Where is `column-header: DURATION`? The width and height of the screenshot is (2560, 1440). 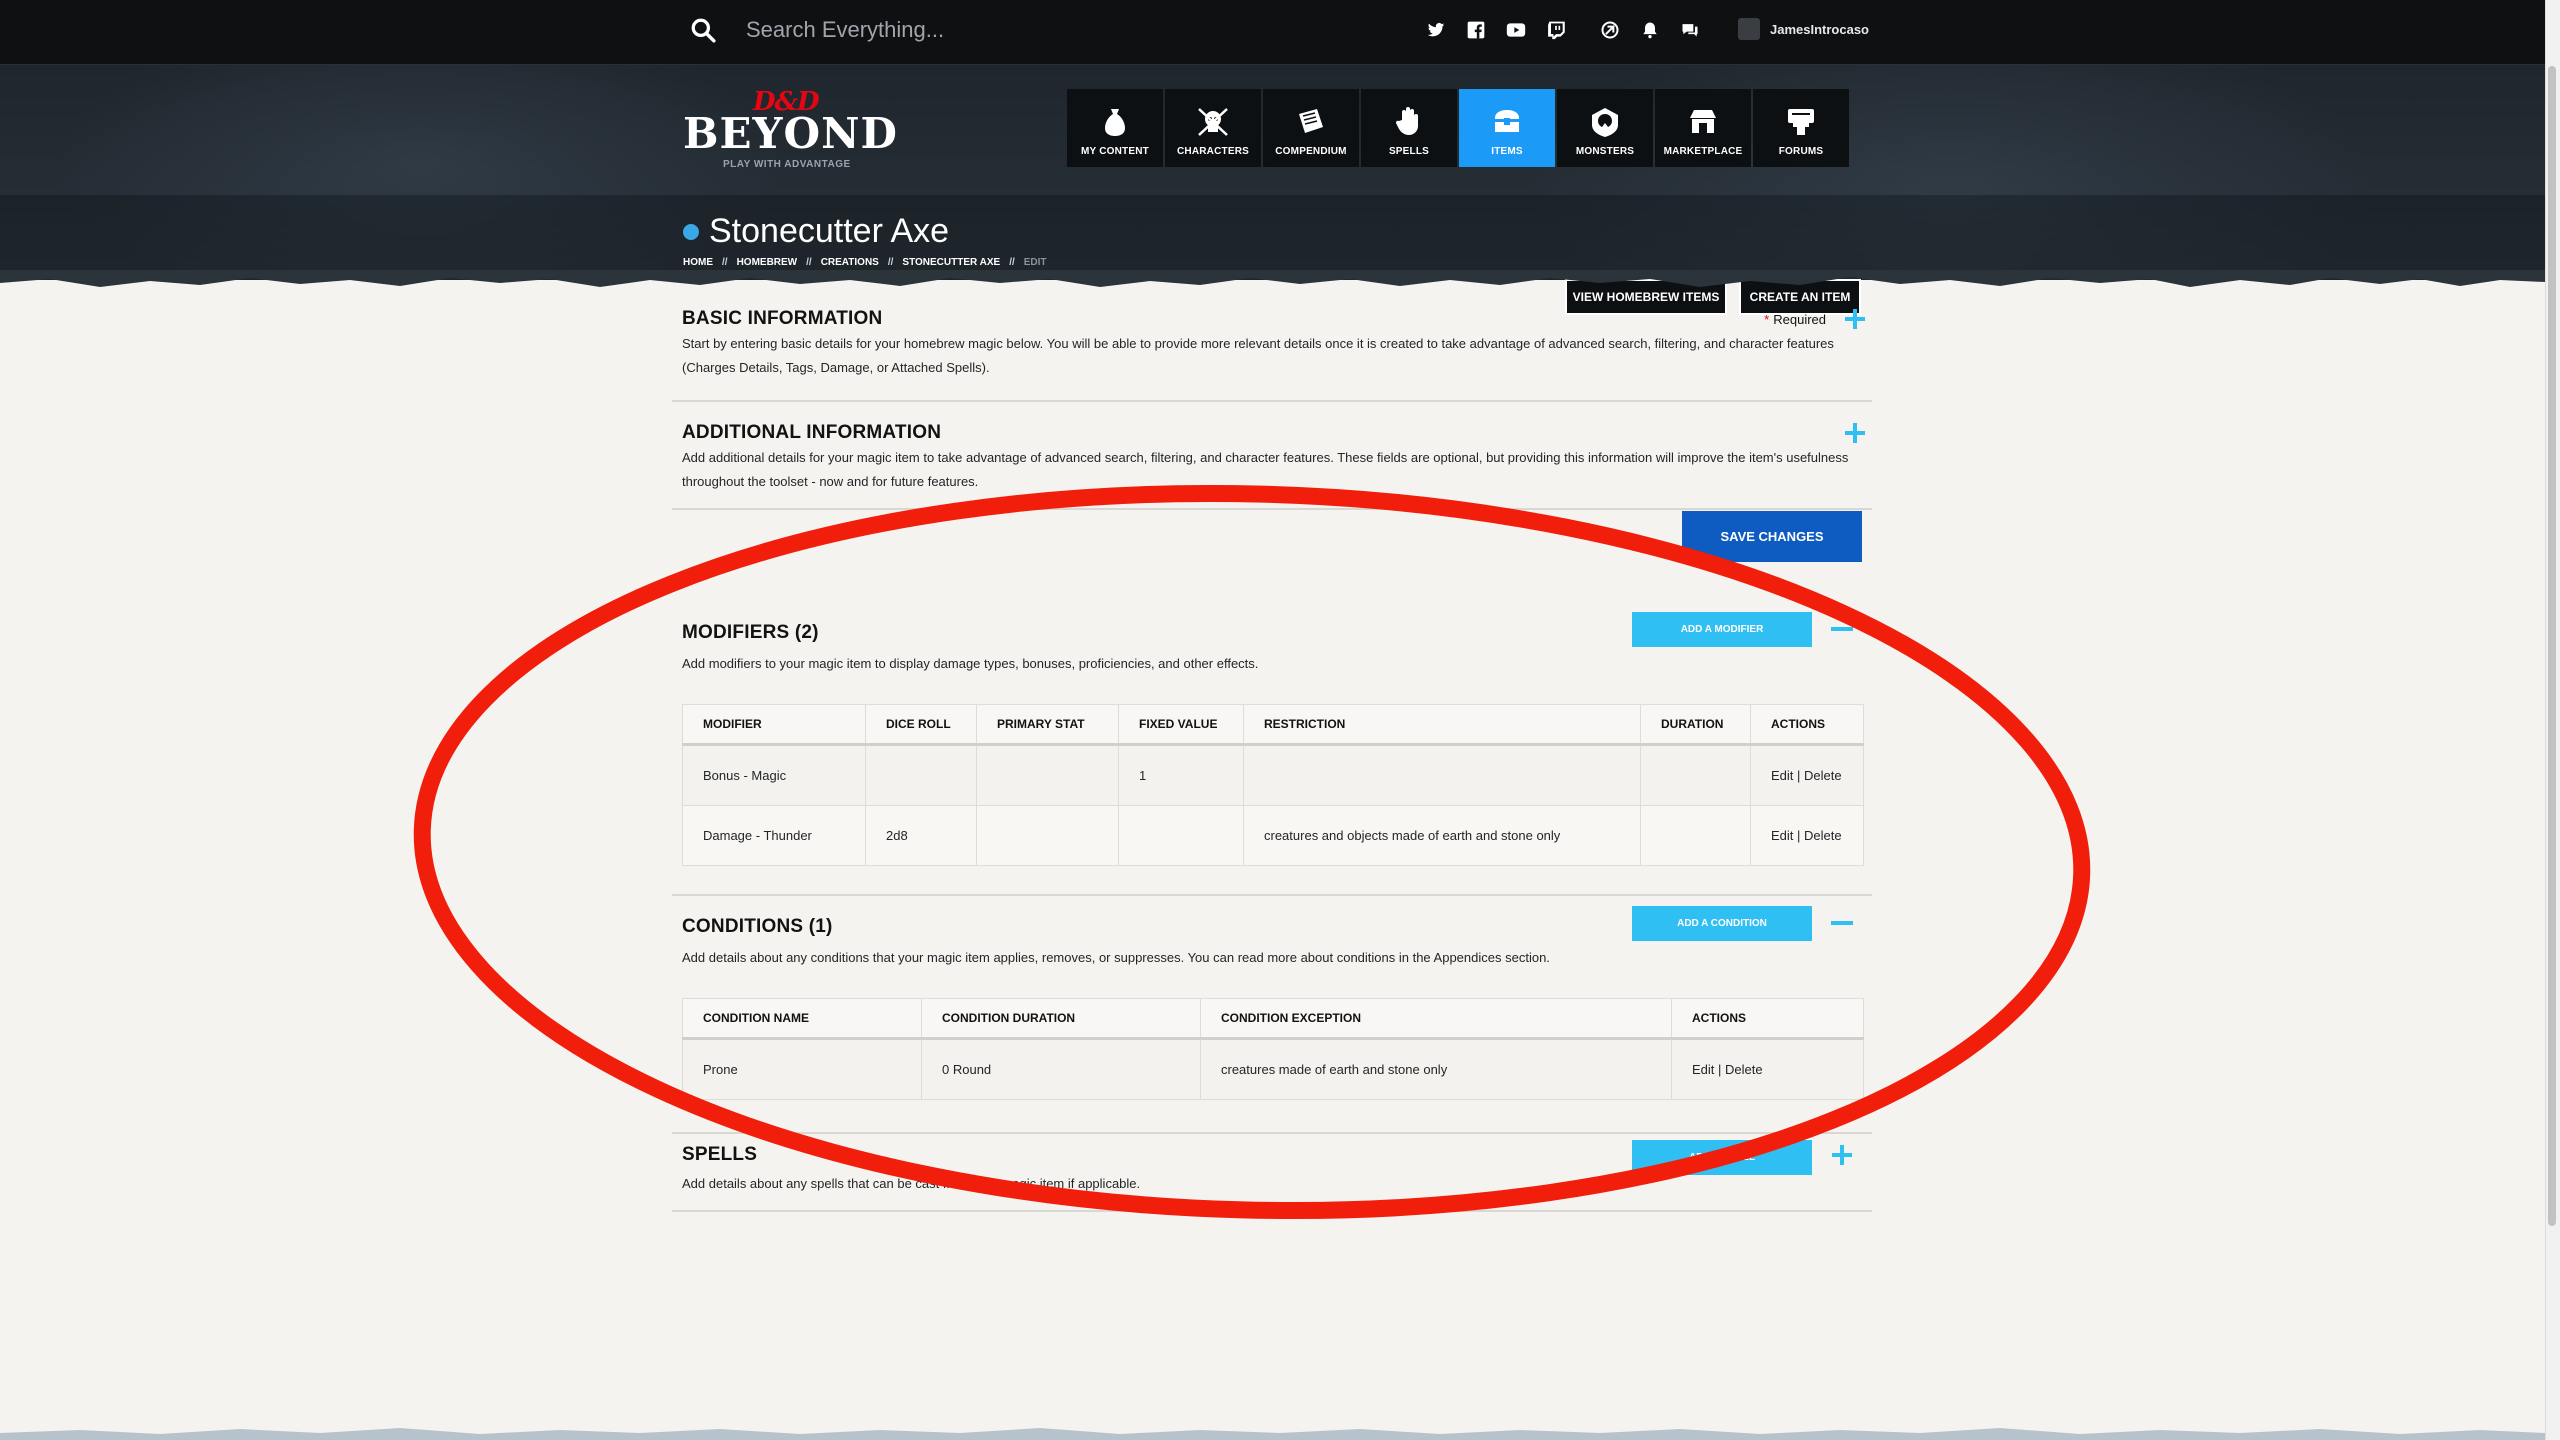
column-header: DURATION is located at coordinates (1695, 725).